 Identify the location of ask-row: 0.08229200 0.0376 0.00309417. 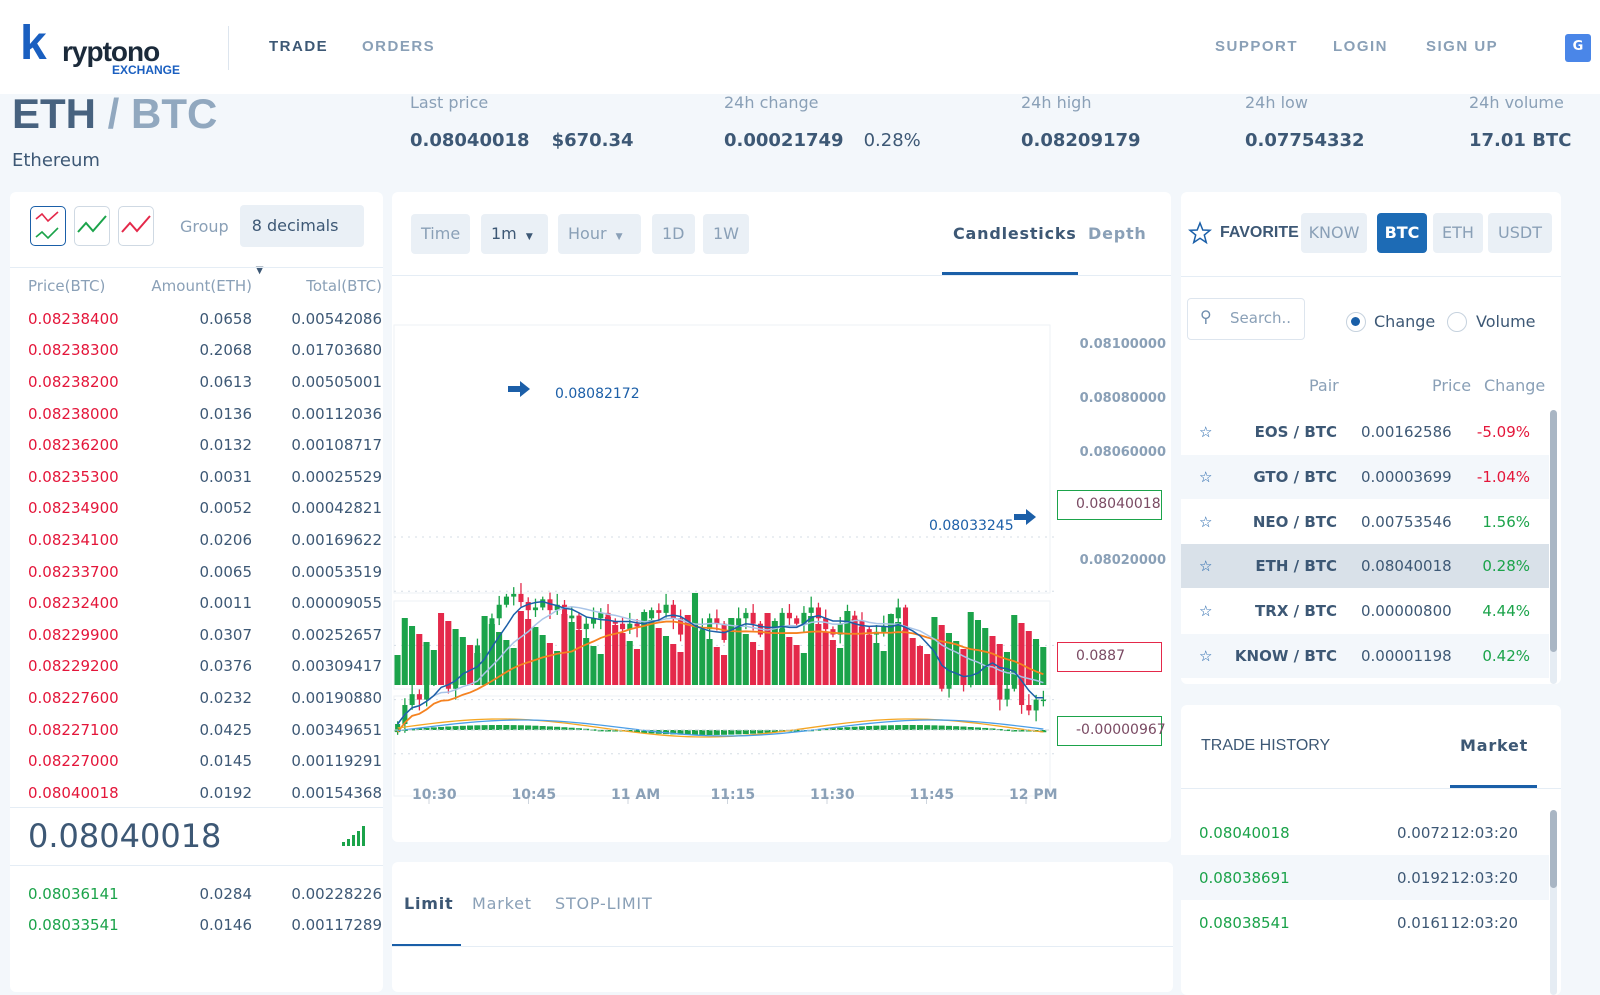
(196, 667).